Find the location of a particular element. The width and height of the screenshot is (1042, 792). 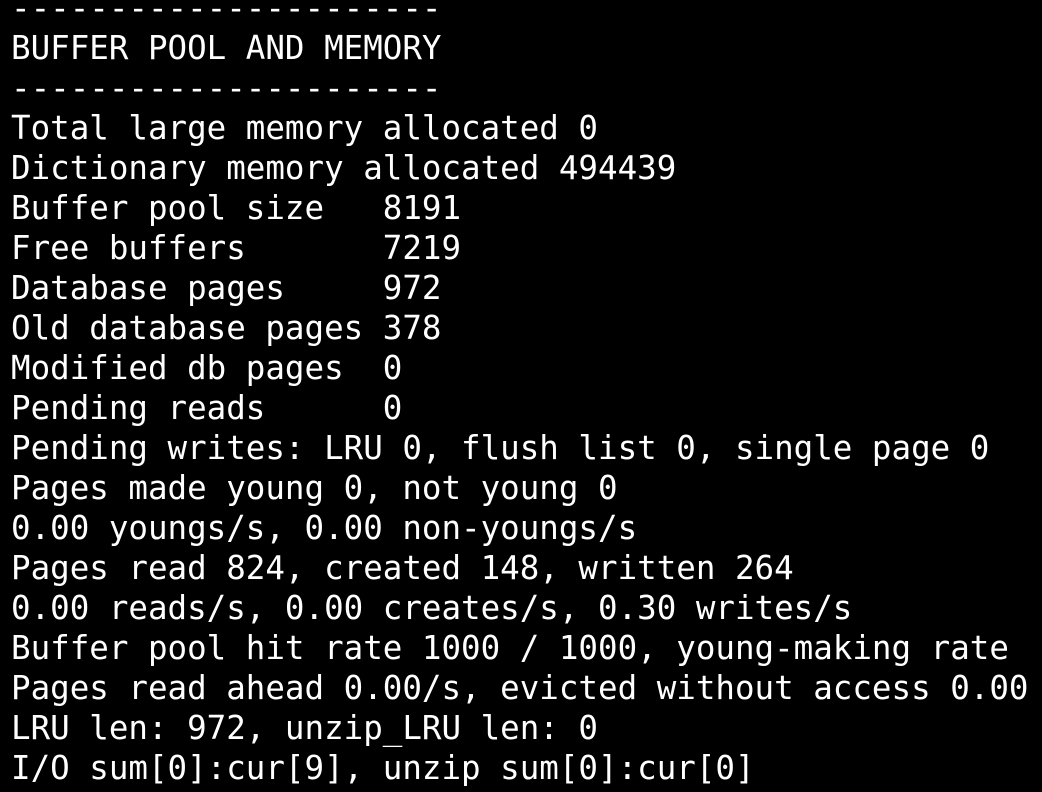

output-line-buffer-pool-size: Buffer pool size 8191 is located at coordinates (236, 208).